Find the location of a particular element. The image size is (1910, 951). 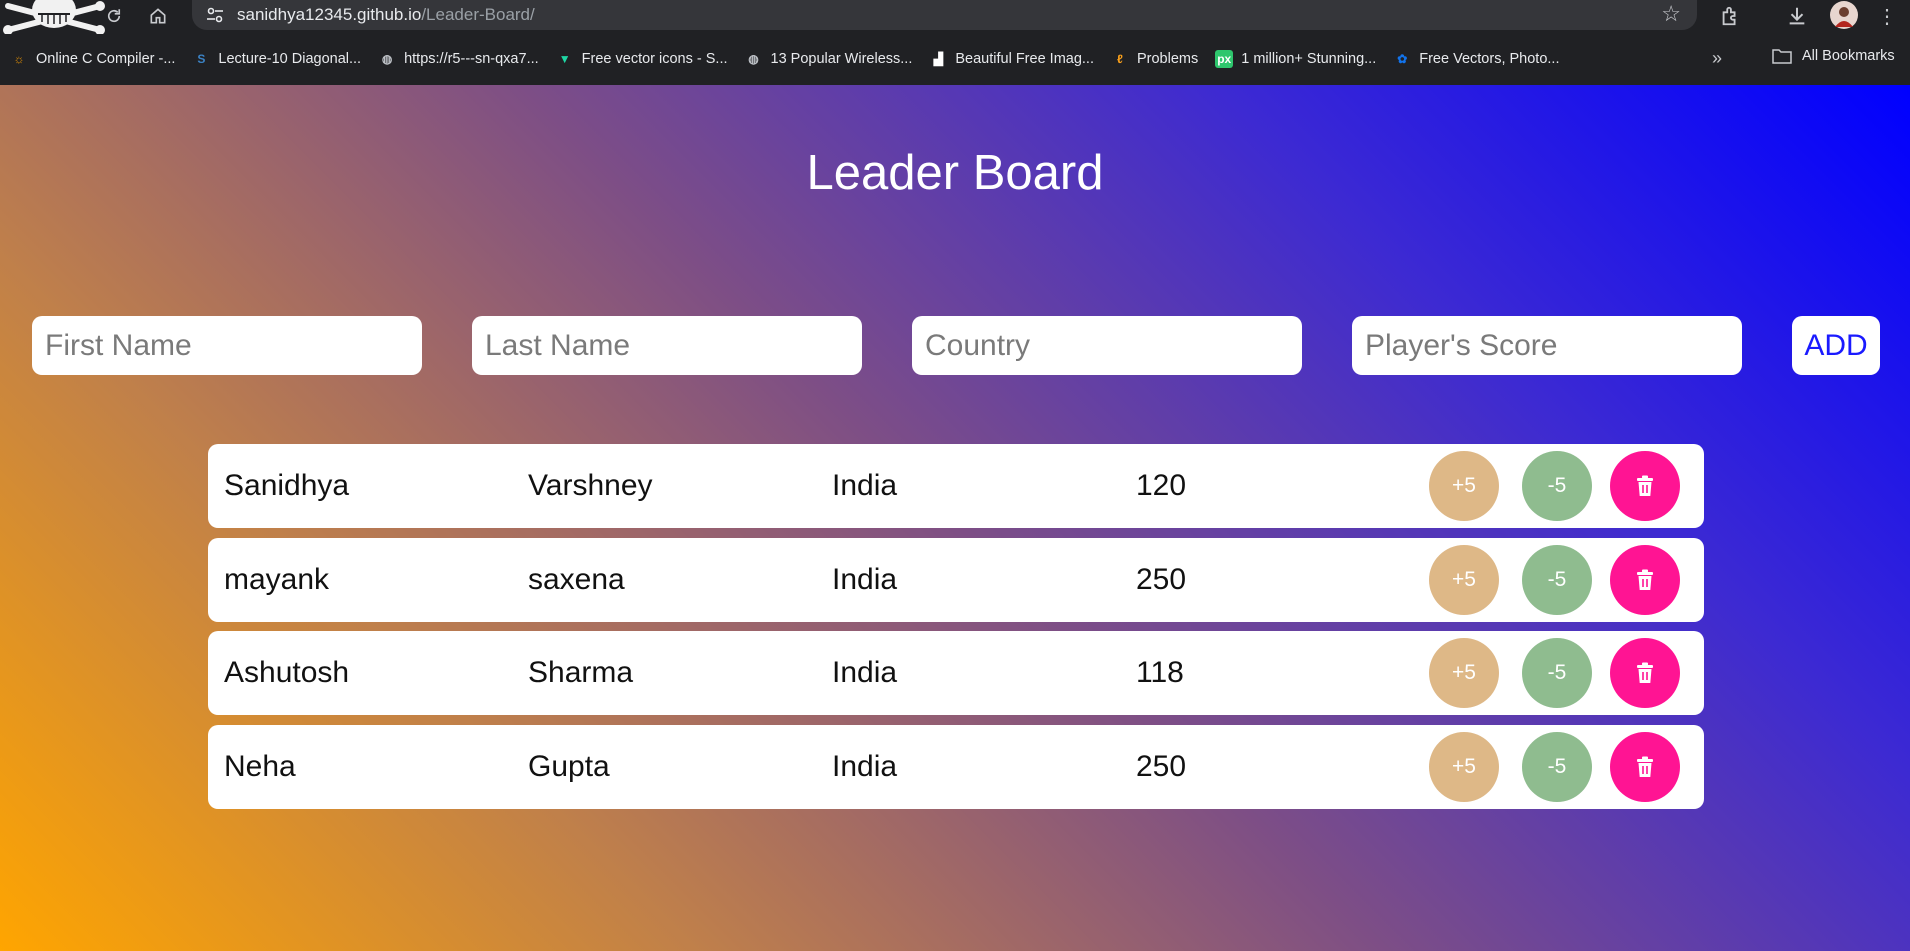

player-row: mayank saxena India 250 +5 -5 is located at coordinates (956, 579).